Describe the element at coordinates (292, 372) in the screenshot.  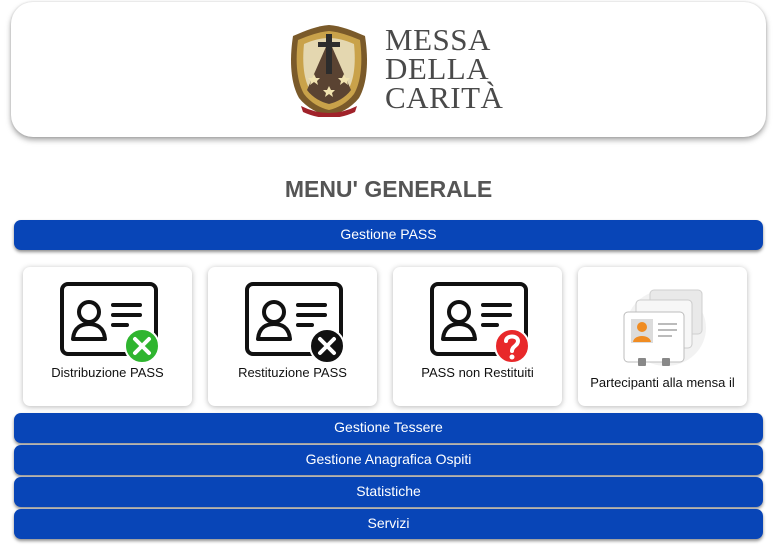
I see `tile-label: Restituzione PASS` at that location.